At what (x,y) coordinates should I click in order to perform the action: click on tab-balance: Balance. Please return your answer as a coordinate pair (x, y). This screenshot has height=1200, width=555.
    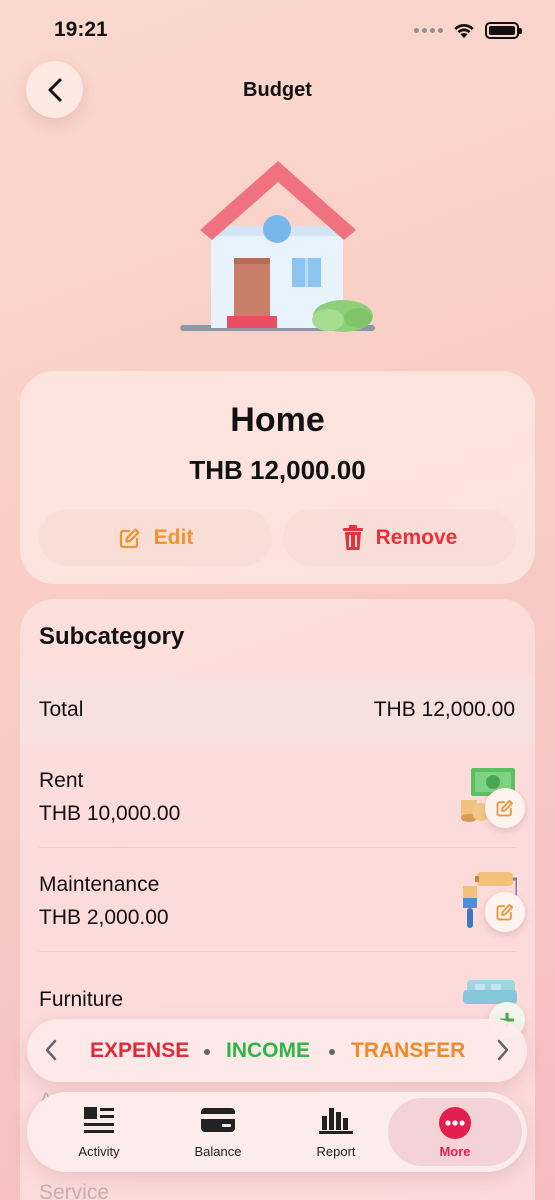
    Looking at the image, I should click on (218, 1132).